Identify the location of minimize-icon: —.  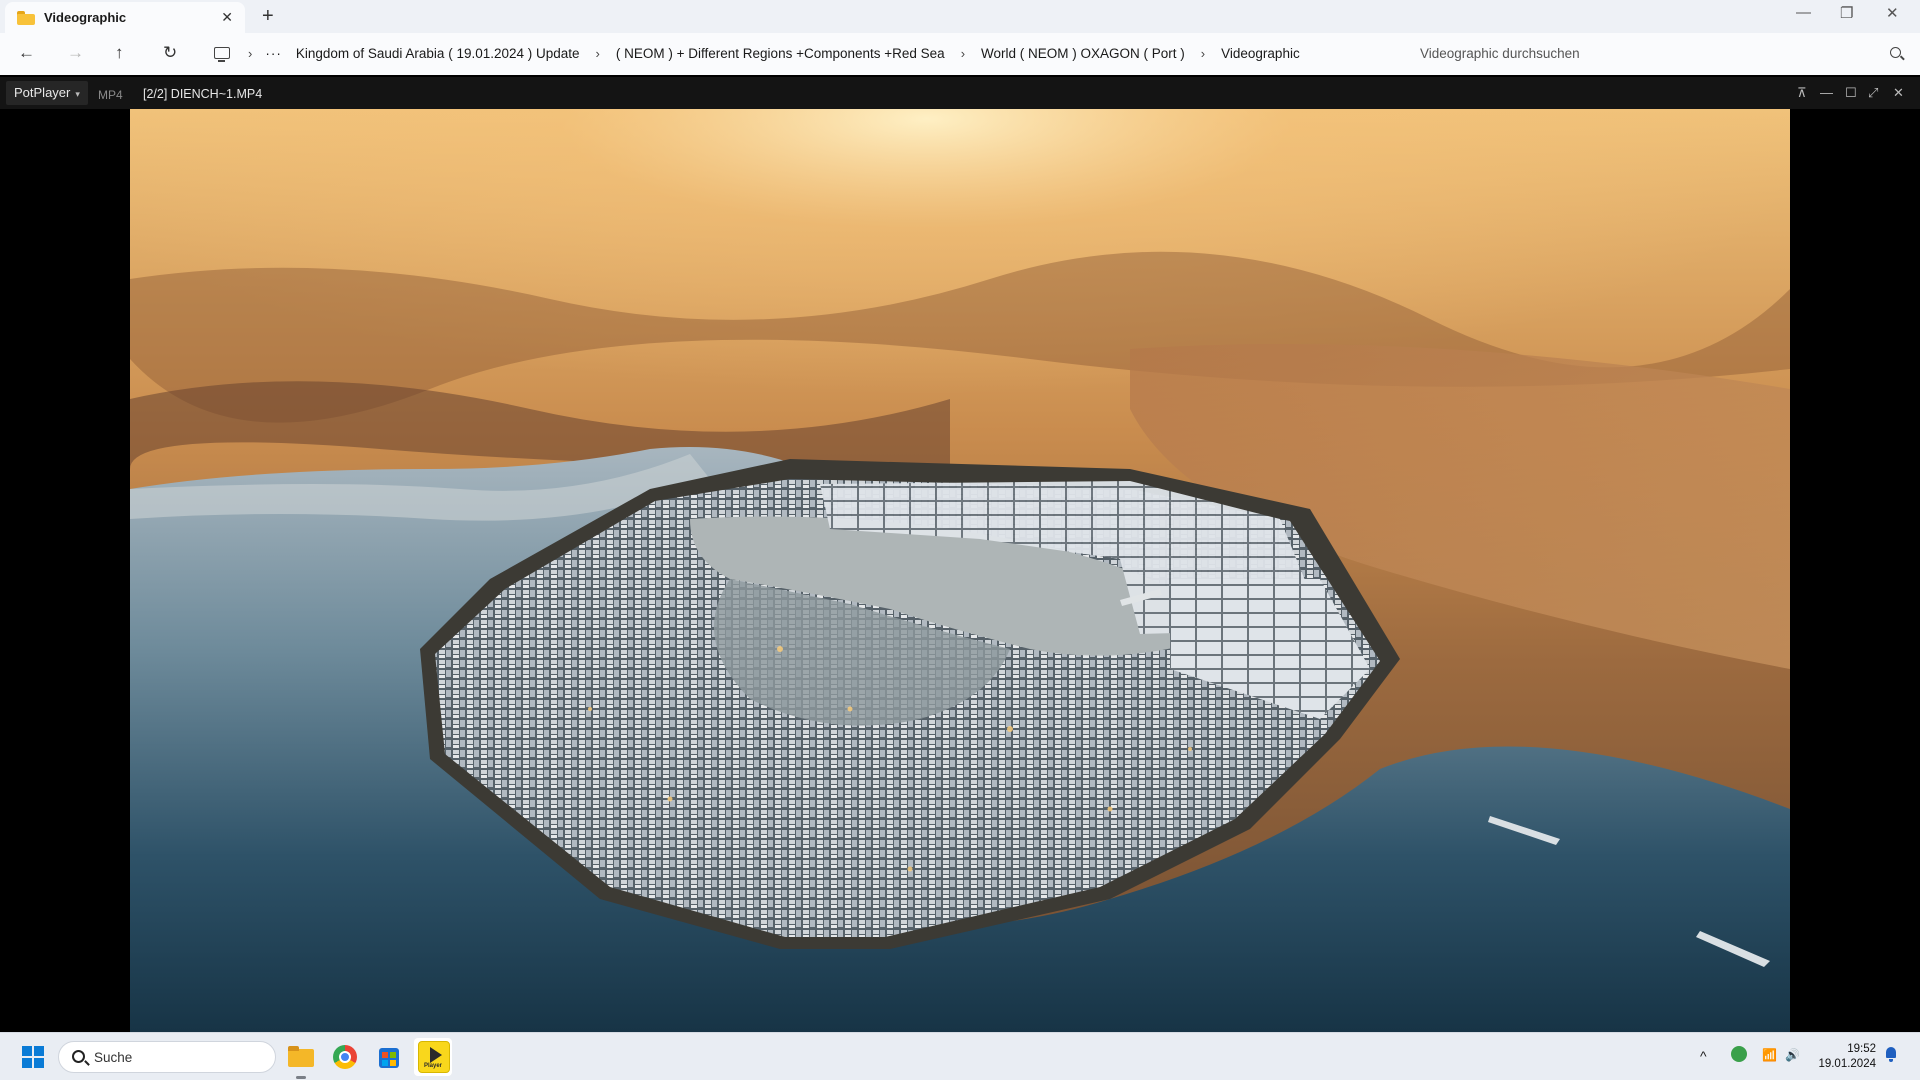
(1803, 12).